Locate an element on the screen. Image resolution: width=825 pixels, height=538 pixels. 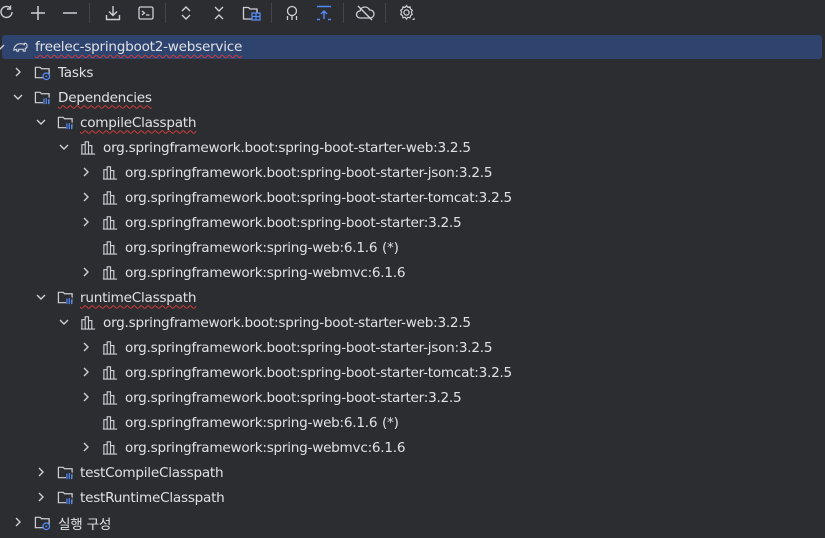
expand-all-icon is located at coordinates (186, 13).